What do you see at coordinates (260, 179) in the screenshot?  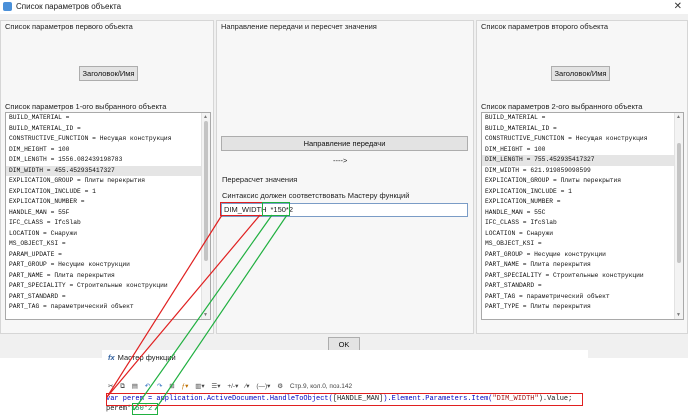 I see `recalc-label: Перерасчет значения` at bounding box center [260, 179].